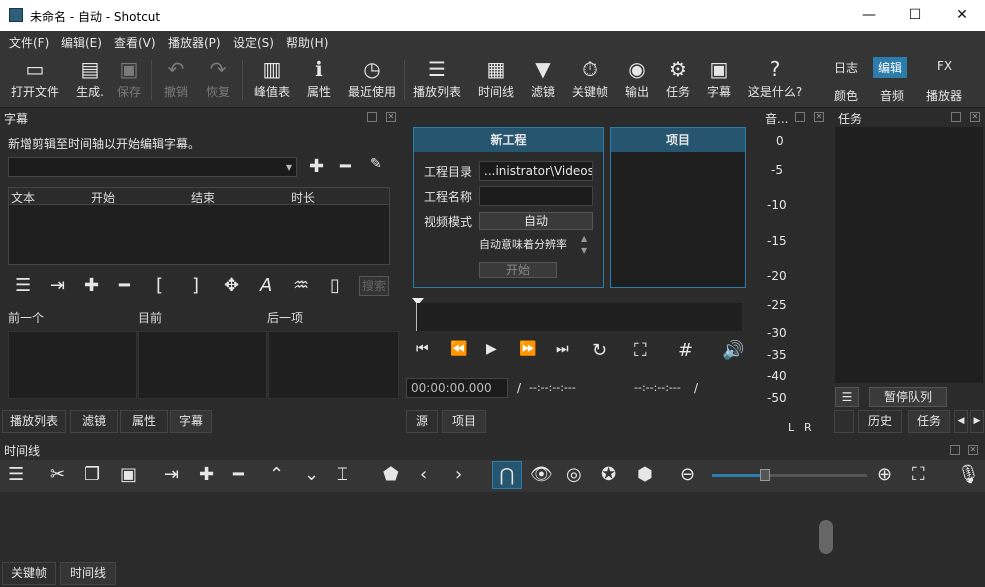 This screenshot has height=587, width=985. Describe the element at coordinates (492, 527) in the screenshot. I see `timeline-tracks-area` at that location.